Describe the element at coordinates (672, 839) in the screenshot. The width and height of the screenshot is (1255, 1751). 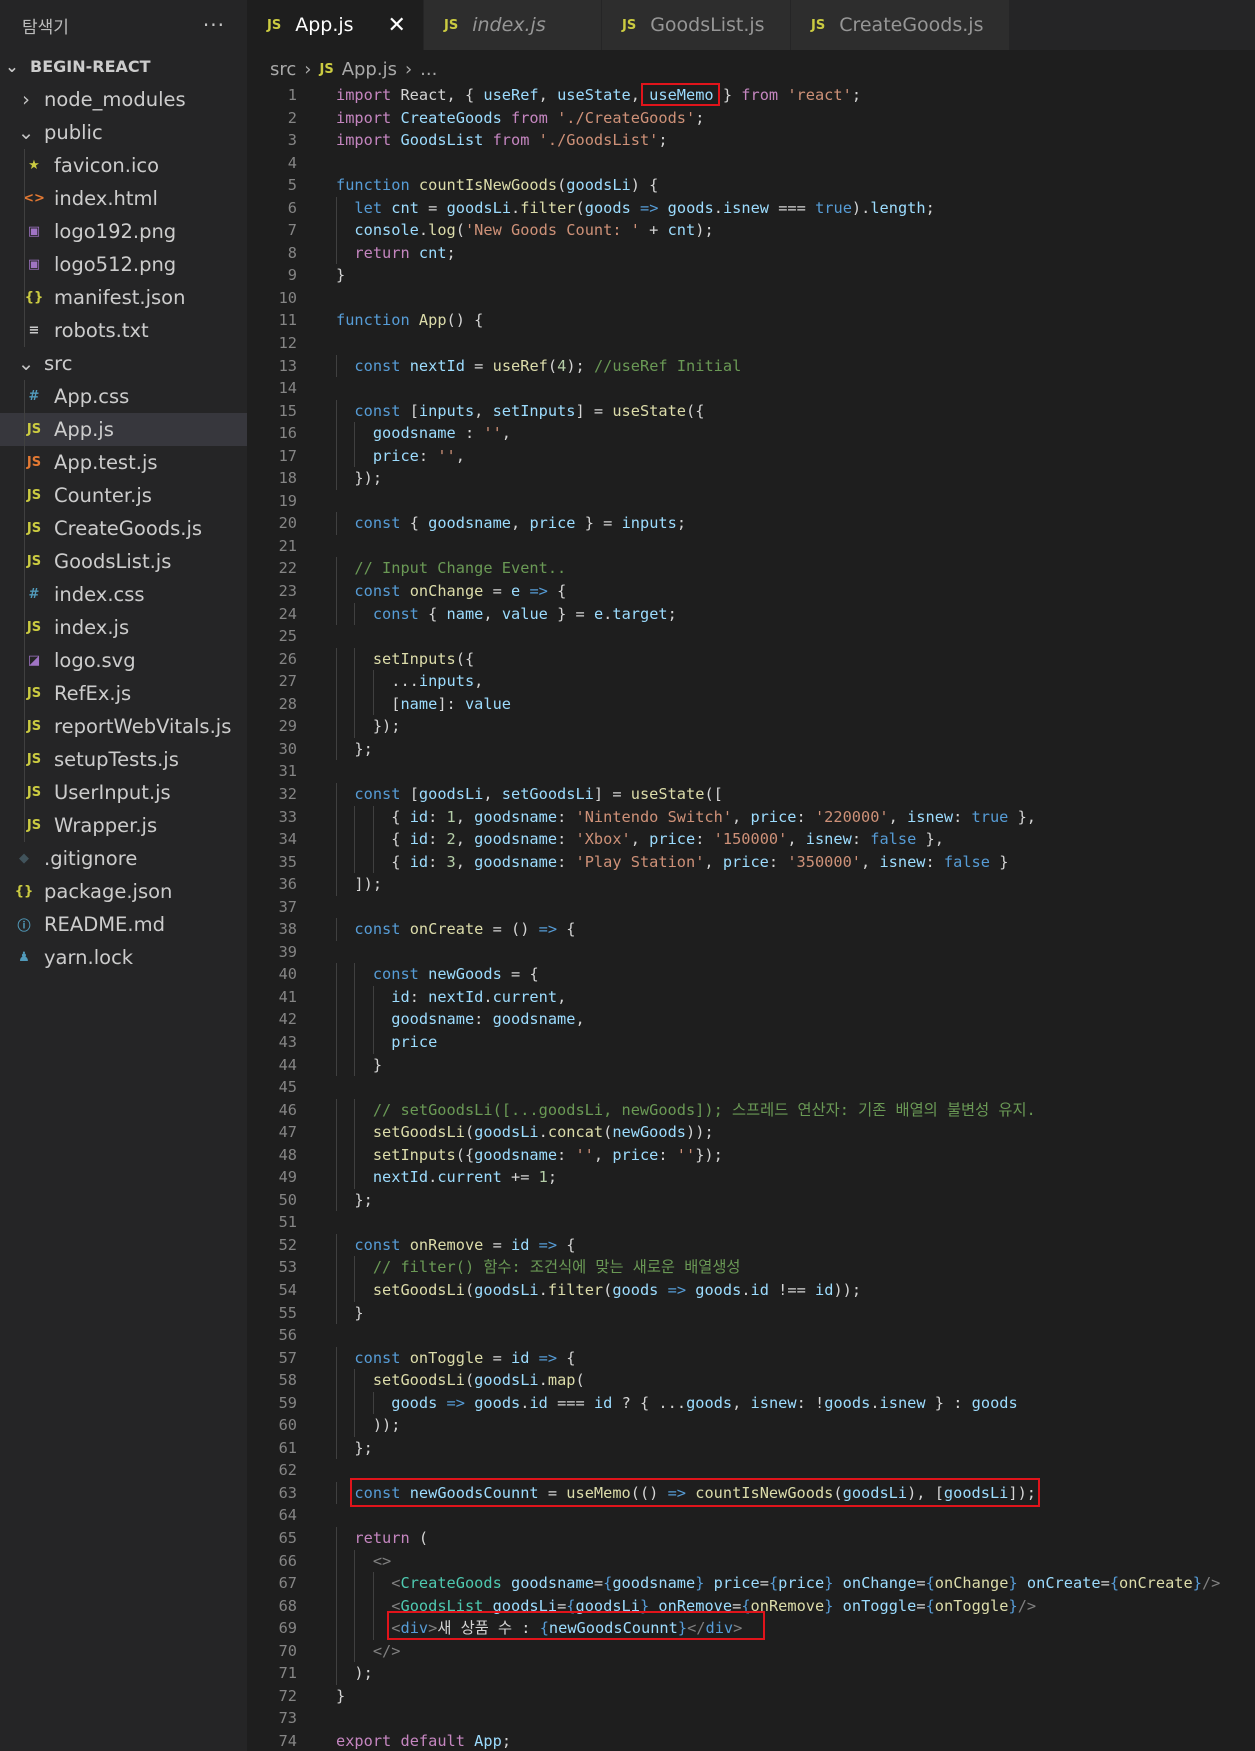
I see `code-token: price` at that location.